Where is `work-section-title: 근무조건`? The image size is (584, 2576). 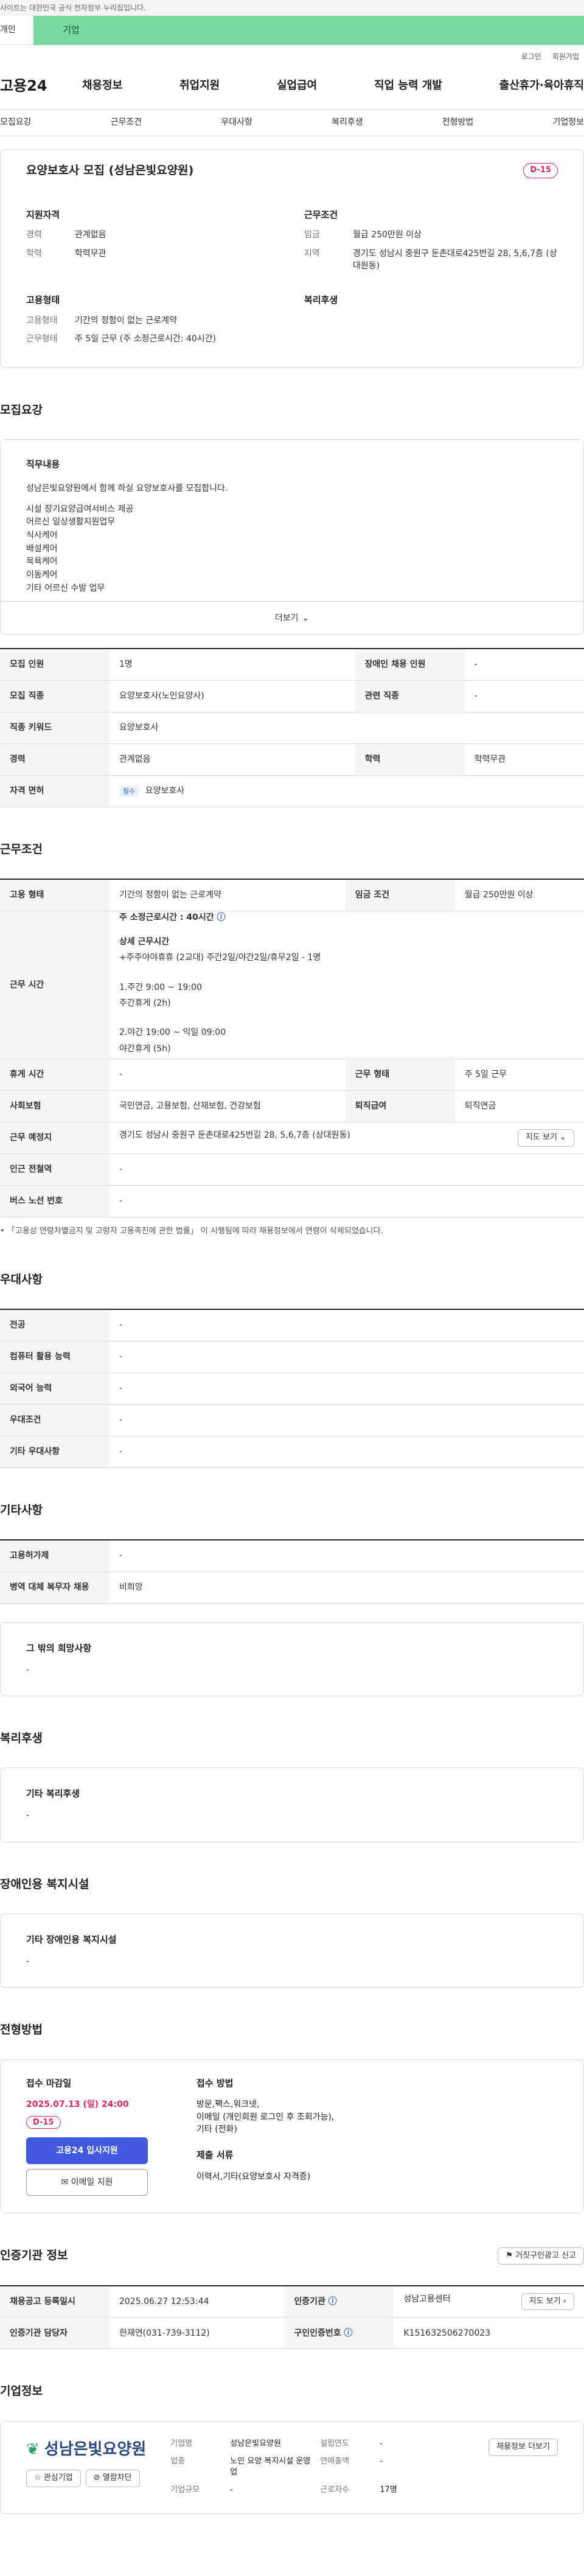
work-section-title: 근무조건 is located at coordinates (21, 849).